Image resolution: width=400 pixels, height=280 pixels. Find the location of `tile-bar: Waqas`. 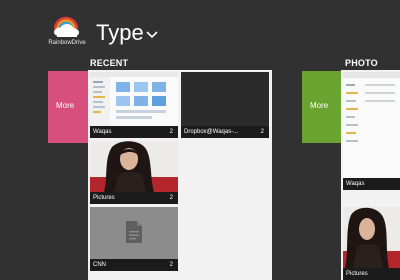

tile-bar: Waqas is located at coordinates (371, 184).